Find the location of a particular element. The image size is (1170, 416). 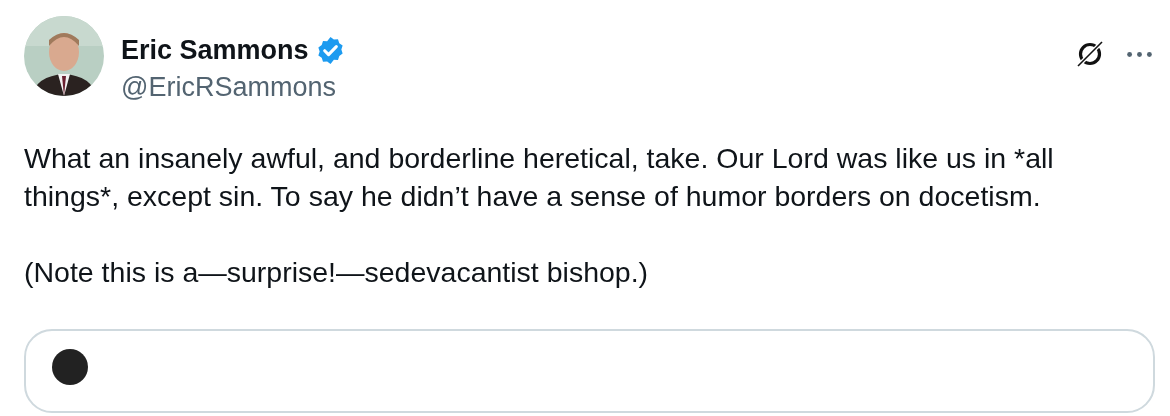

author-name: Eric Sammons is located at coordinates (215, 50).